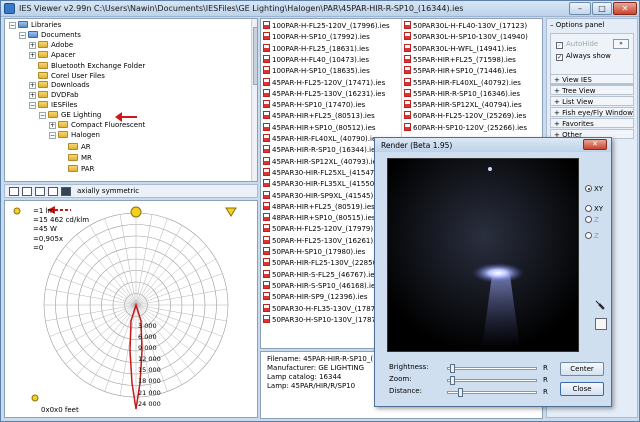  I want to click on brightness-reset: R, so click(545, 368).